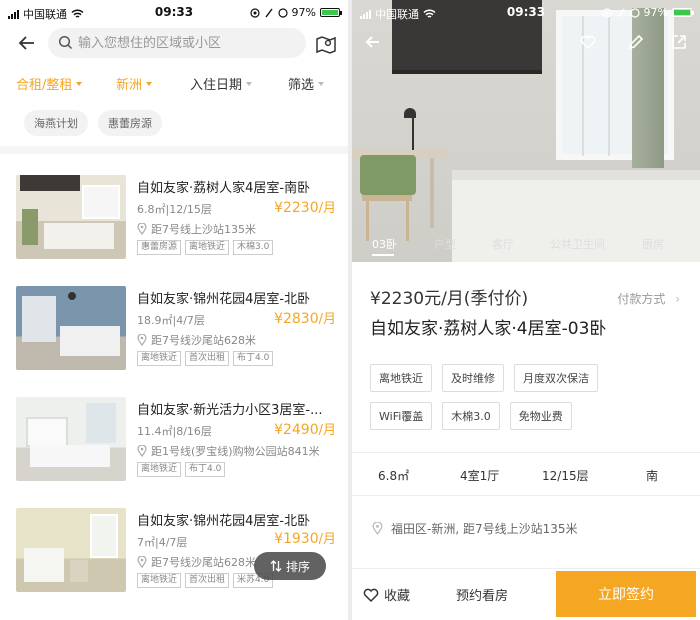 The height and width of the screenshot is (620, 700). I want to click on listing-meta: 7㎡|4/7层, so click(162, 542).